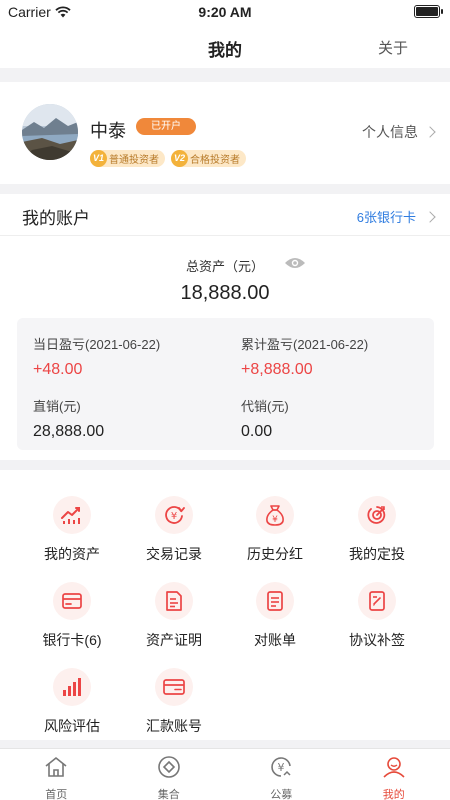 Image resolution: width=450 pixels, height=800 pixels. I want to click on investor-badge-label: 普通投资者, so click(134, 160).